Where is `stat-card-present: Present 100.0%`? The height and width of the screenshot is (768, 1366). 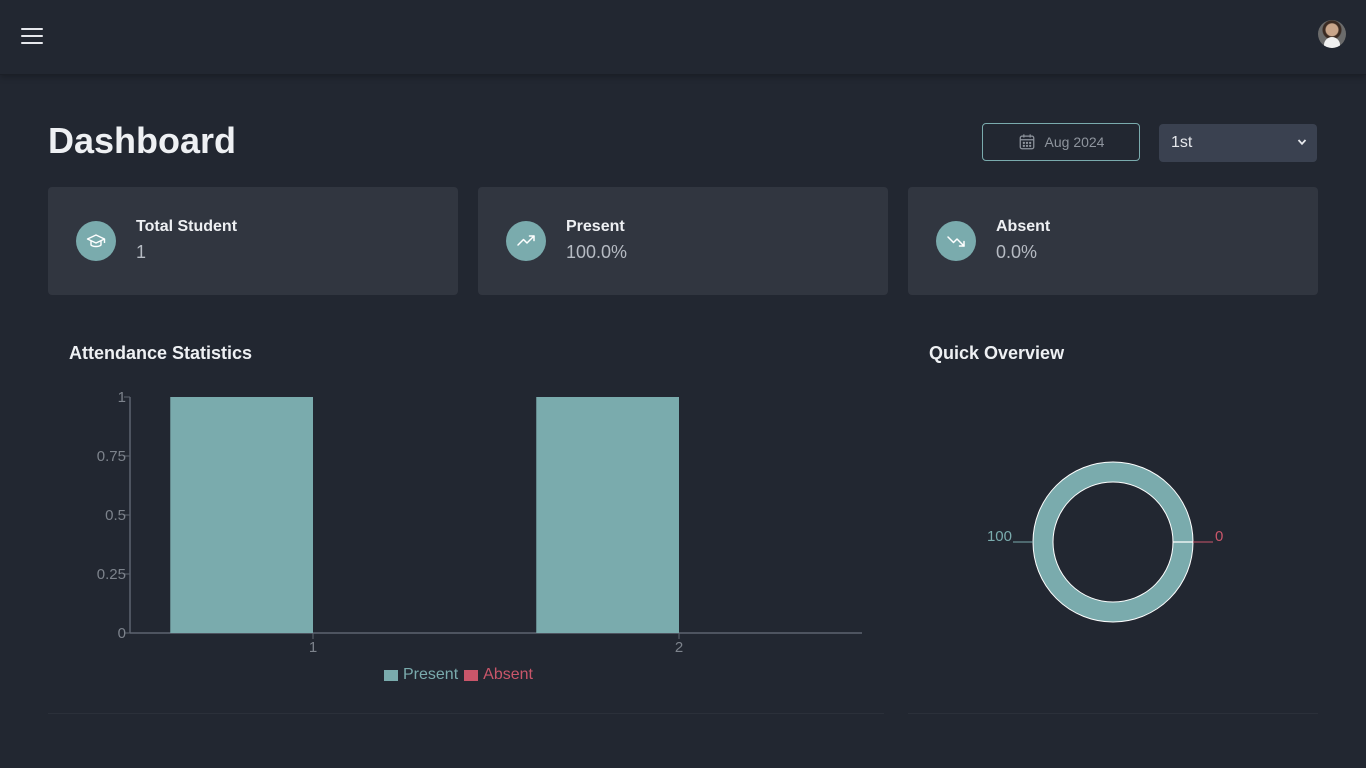 stat-card-present: Present 100.0% is located at coordinates (683, 241).